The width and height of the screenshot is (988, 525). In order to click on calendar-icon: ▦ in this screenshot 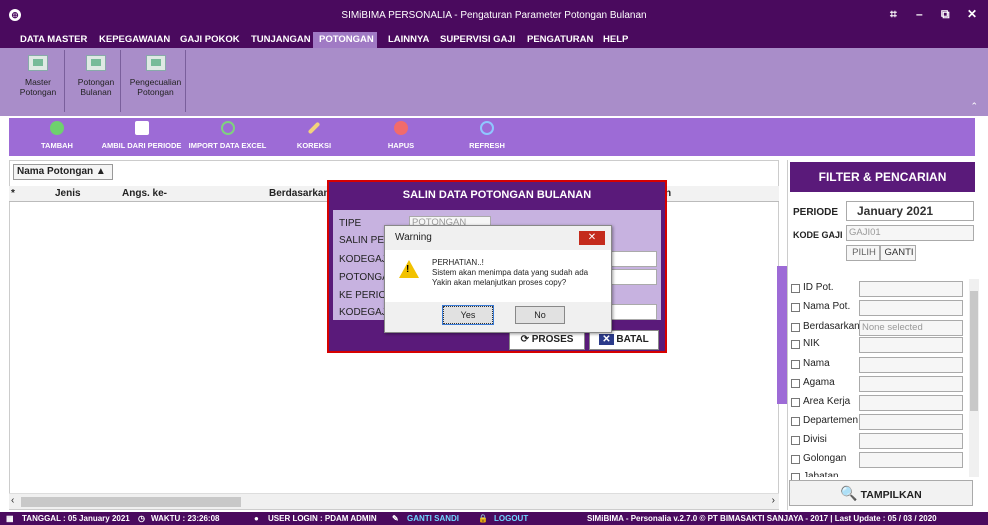, I will do `click(10, 518)`.